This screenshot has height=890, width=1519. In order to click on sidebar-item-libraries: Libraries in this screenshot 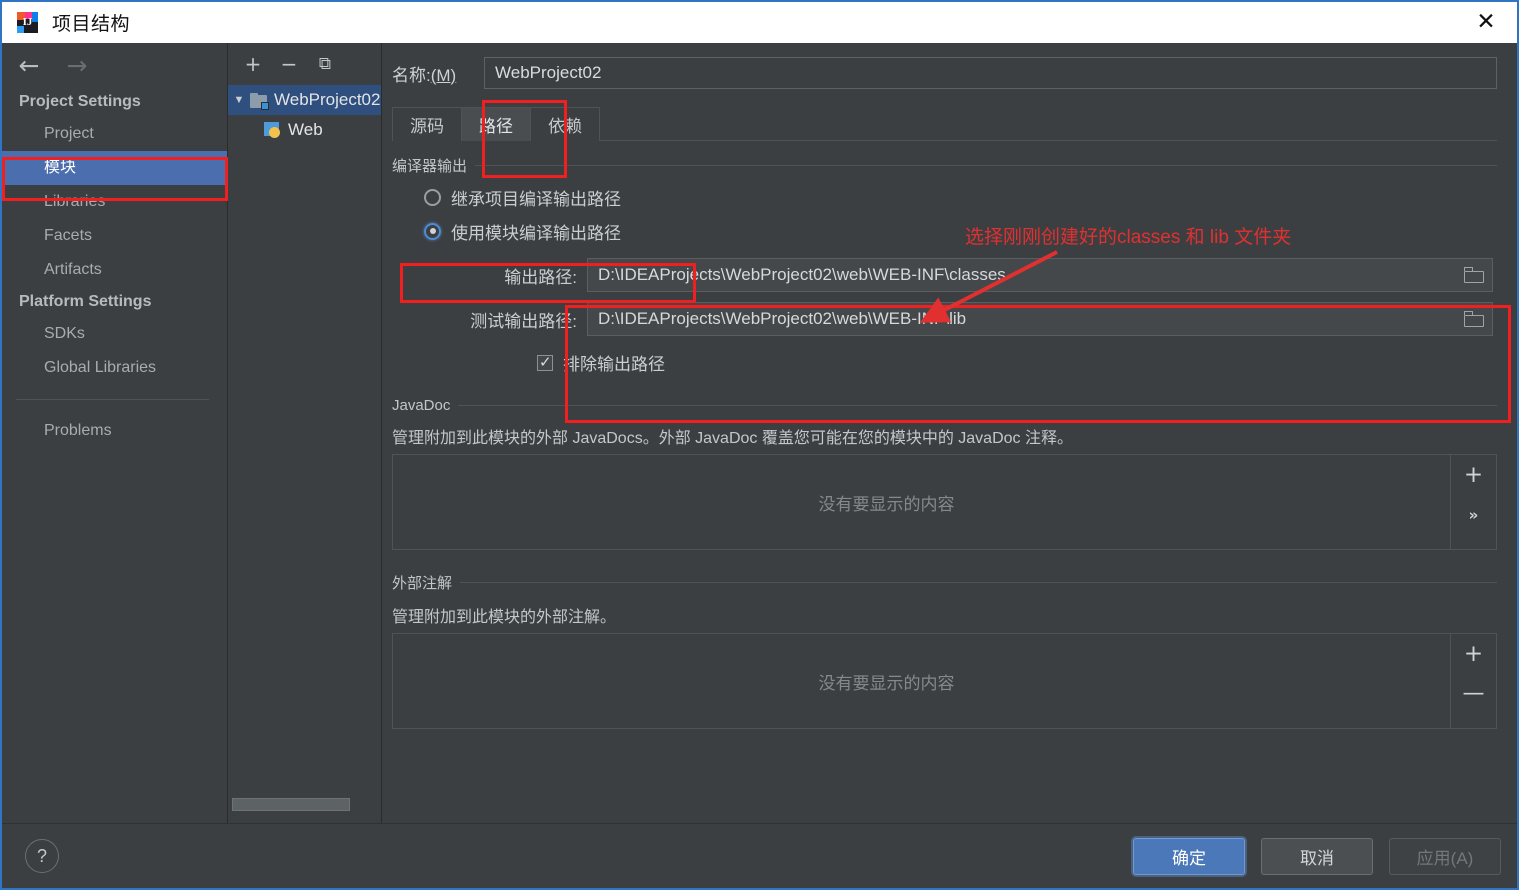, I will do `click(114, 202)`.